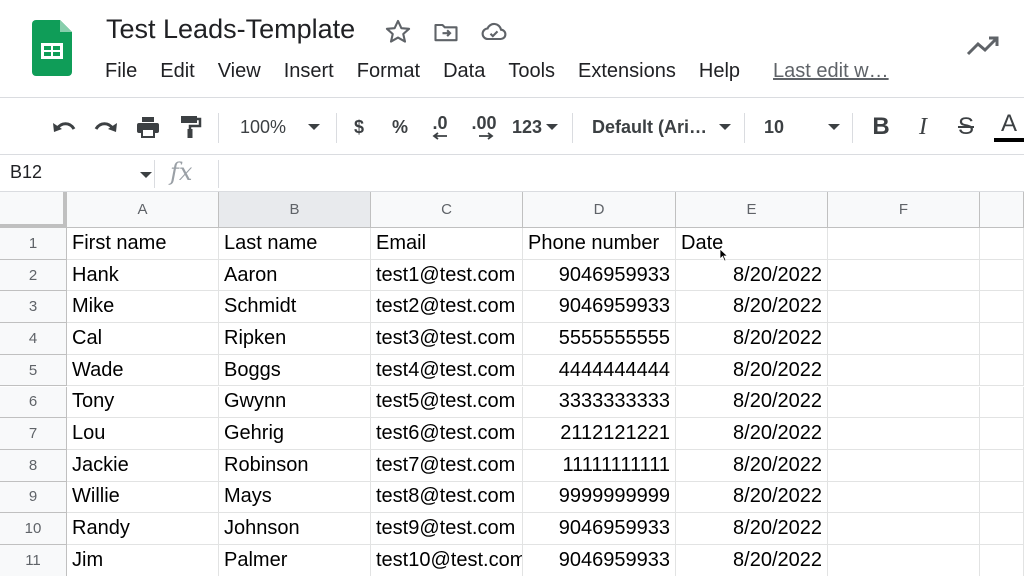 This screenshot has width=1024, height=576. Describe the element at coordinates (447, 275) in the screenshot. I see `cell-c2: test1@test.com` at that location.